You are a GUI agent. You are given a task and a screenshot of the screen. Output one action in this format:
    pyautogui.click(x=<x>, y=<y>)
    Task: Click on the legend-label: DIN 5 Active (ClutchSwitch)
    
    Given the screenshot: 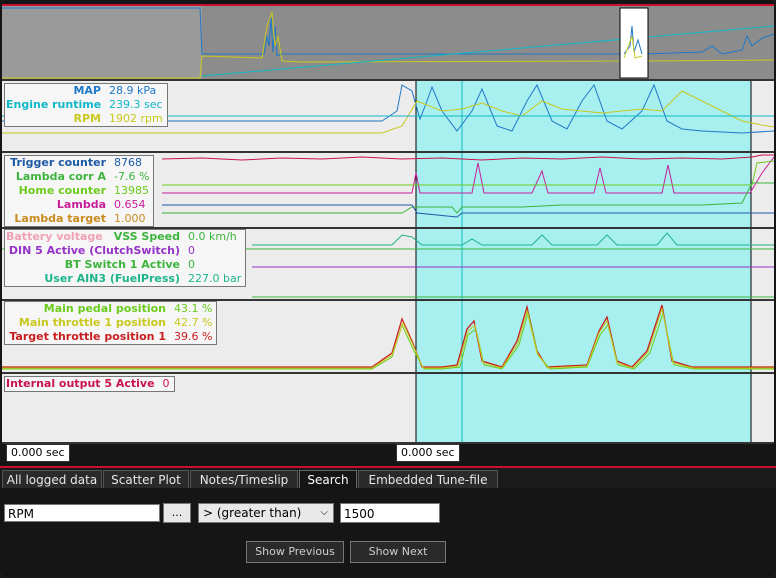 What is the action you would take?
    pyautogui.click(x=94, y=250)
    